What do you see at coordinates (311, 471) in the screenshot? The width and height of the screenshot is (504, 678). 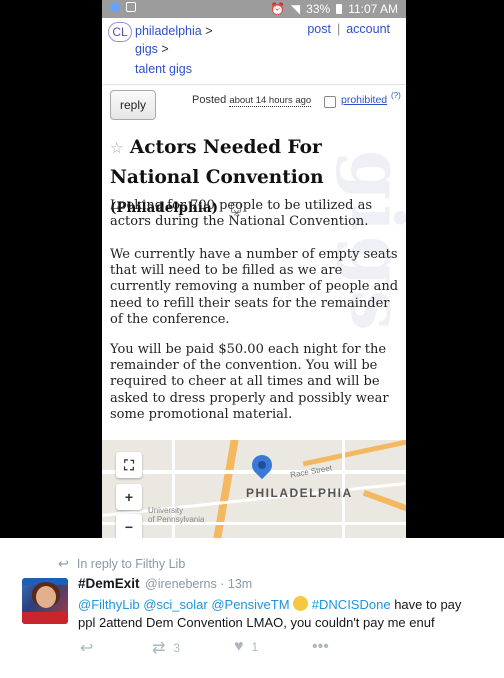 I see `map-street-label: Race Street` at bounding box center [311, 471].